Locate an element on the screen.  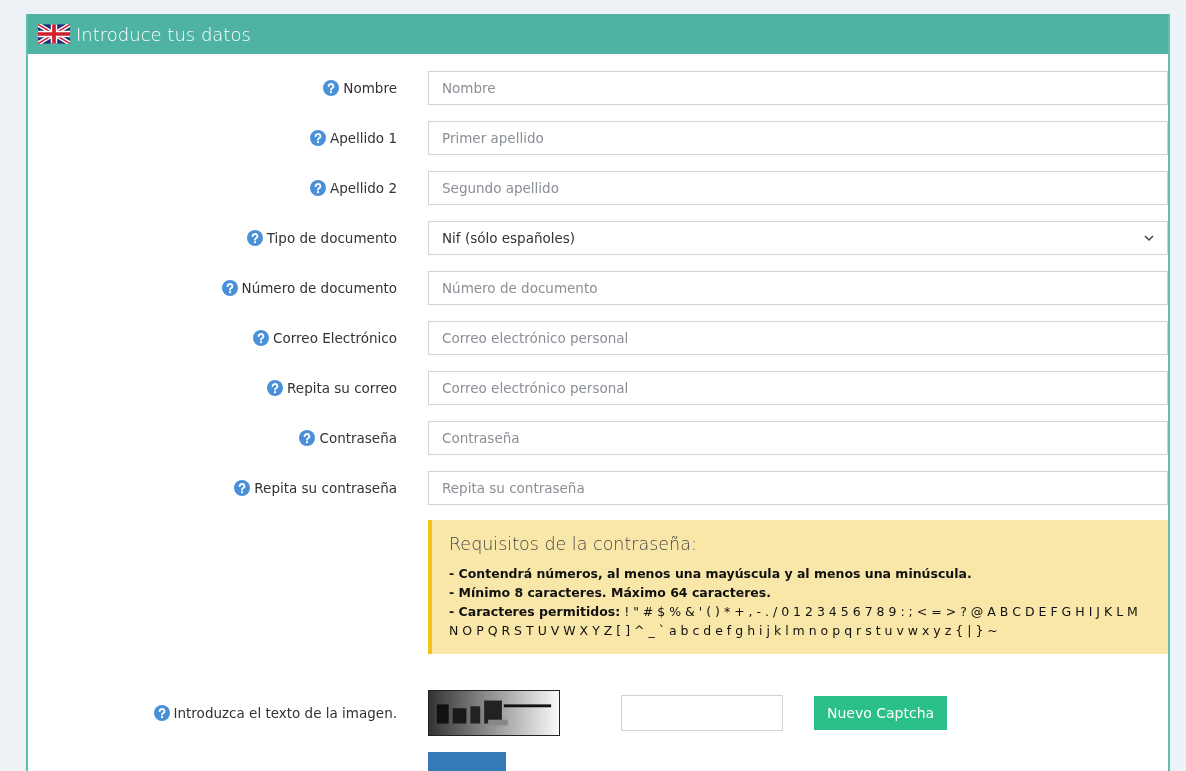
text-field: Primer apellido is located at coordinates (798, 138).